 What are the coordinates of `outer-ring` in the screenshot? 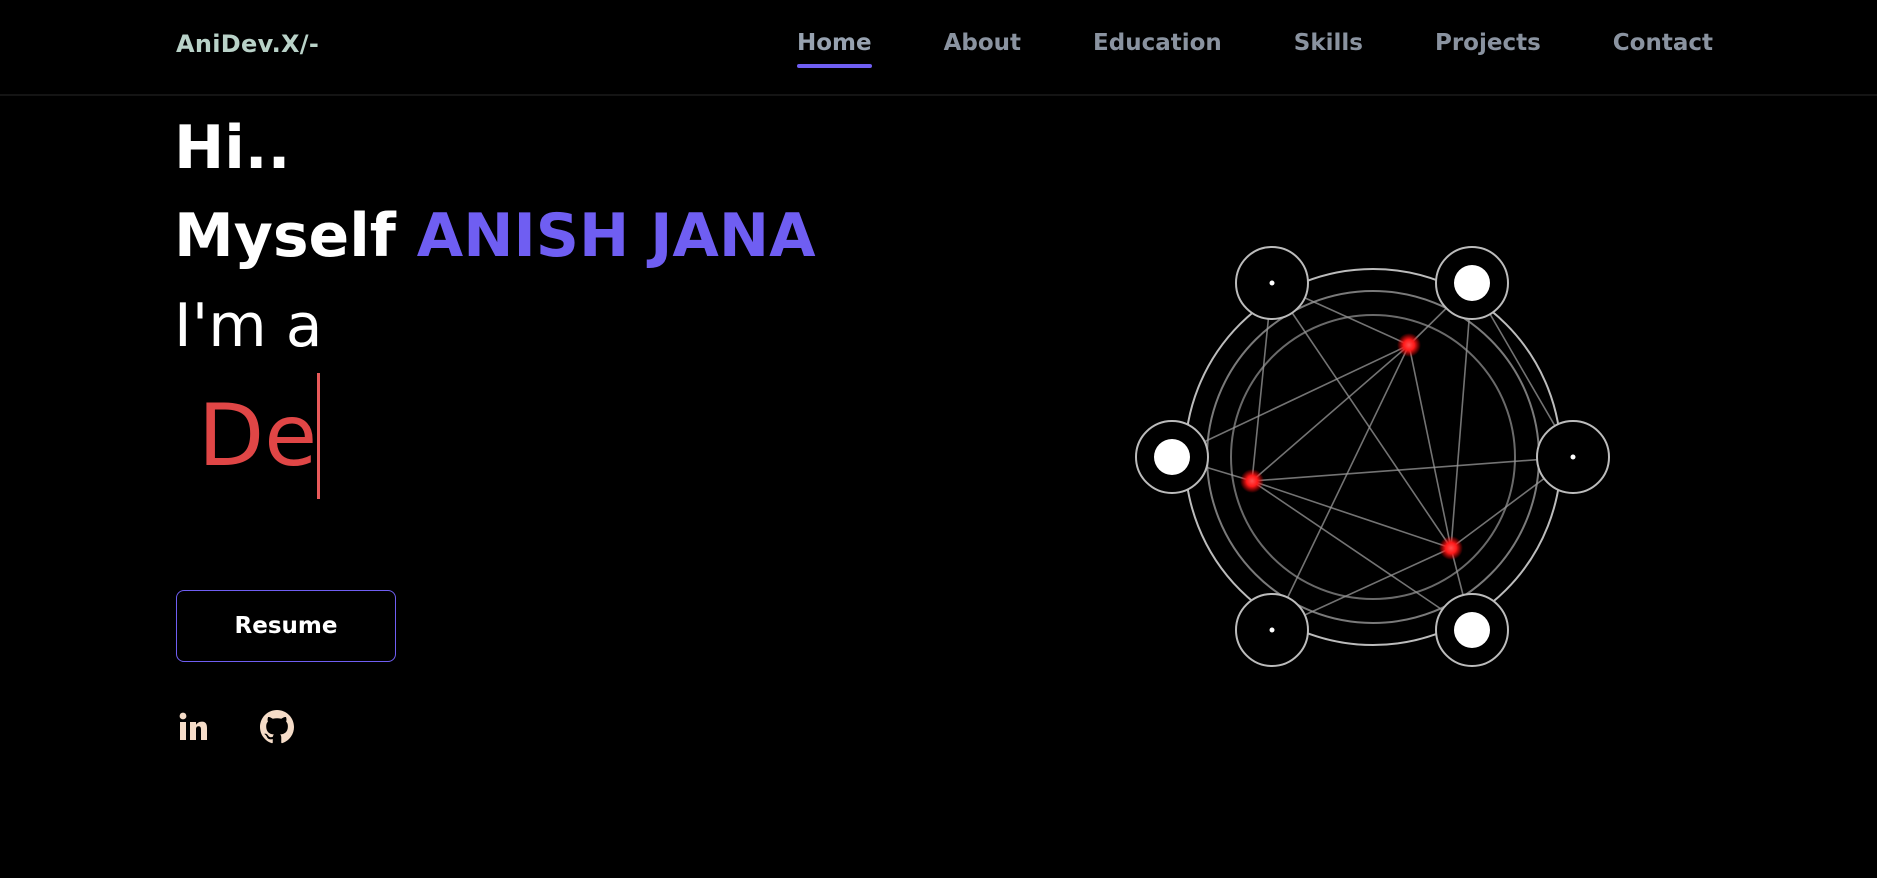 It's located at (1373, 457).